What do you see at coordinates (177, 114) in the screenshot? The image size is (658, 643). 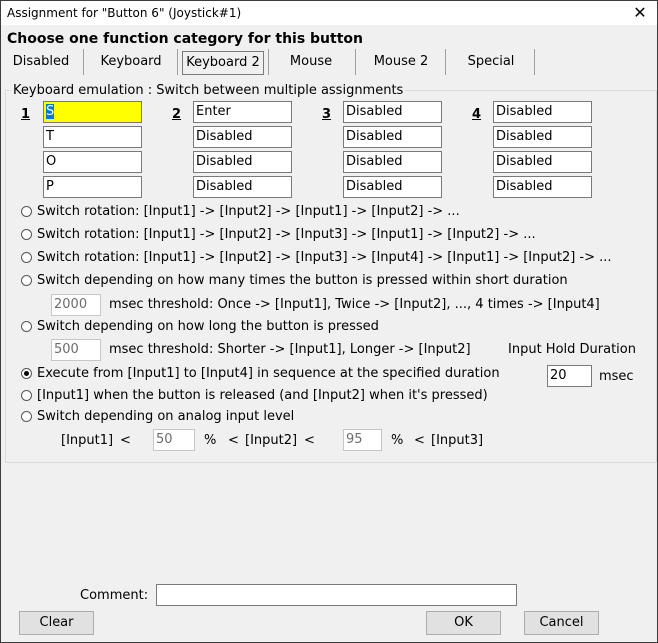 I see `column-number-2: 2` at bounding box center [177, 114].